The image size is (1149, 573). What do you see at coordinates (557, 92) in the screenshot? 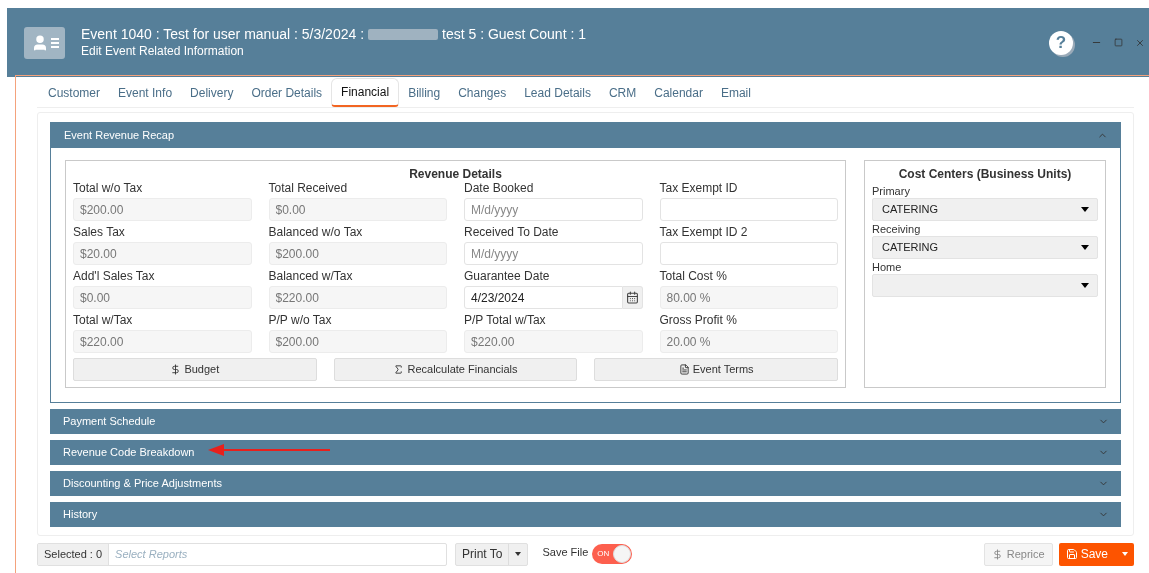
I see `tab: Lead Details` at bounding box center [557, 92].